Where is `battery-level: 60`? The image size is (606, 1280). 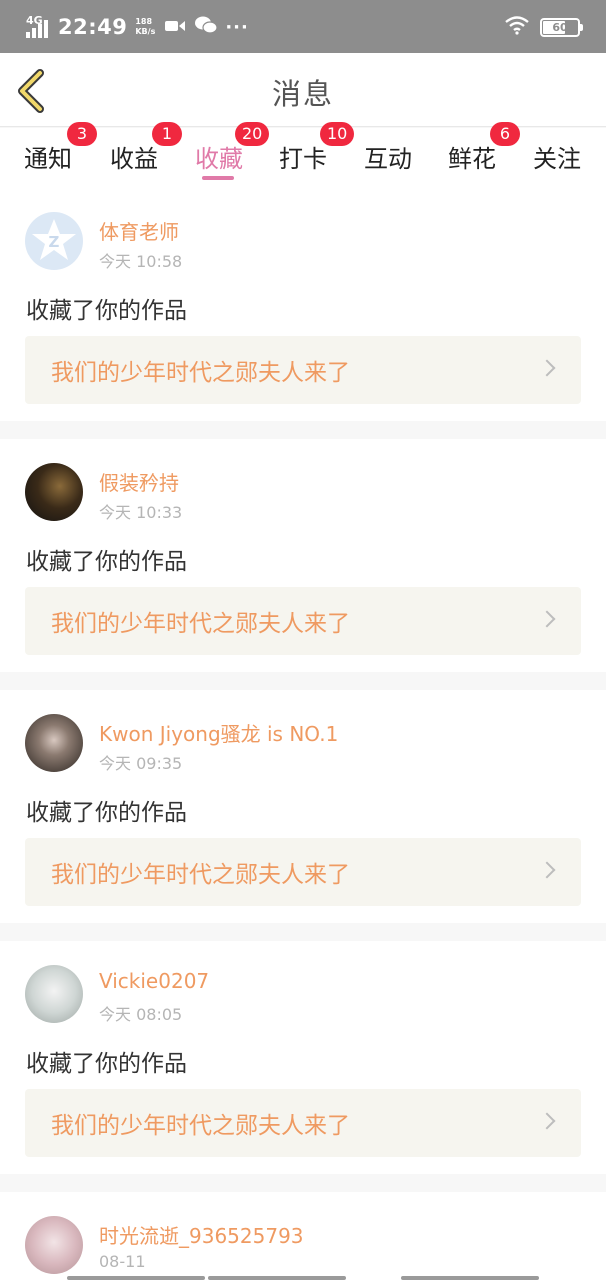 battery-level: 60 is located at coordinates (560, 27).